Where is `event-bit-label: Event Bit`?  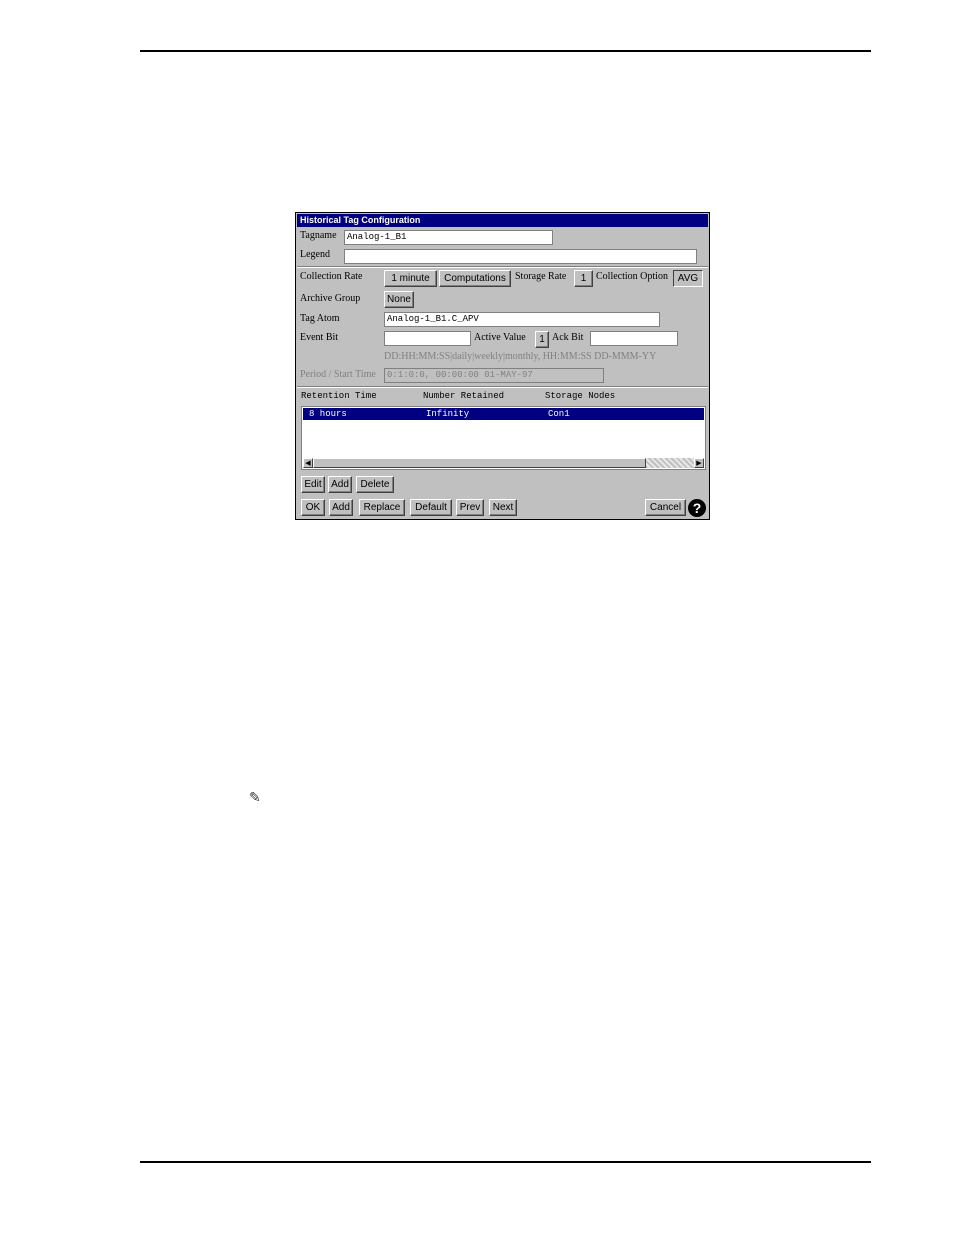 event-bit-label: Event Bit is located at coordinates (319, 337).